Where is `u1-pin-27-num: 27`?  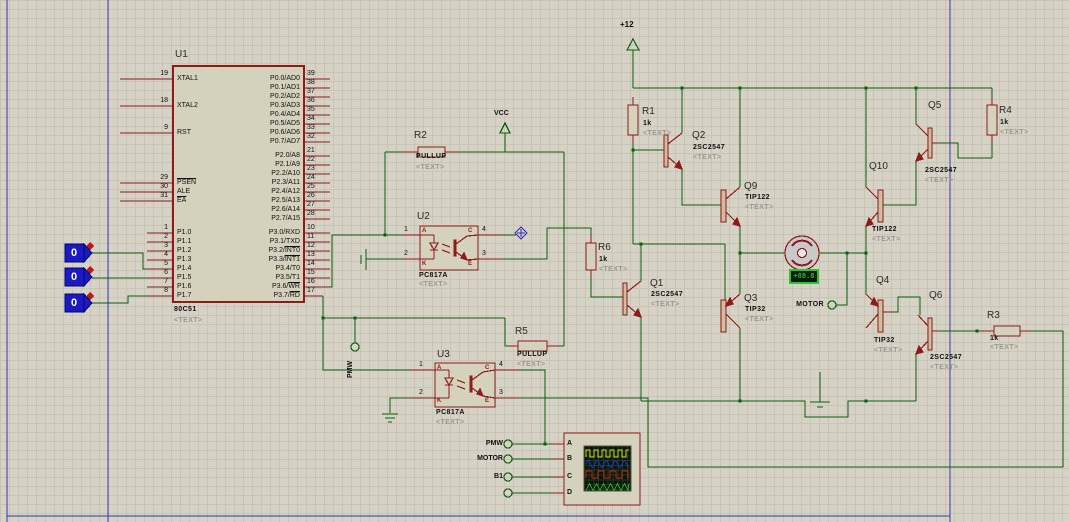
u1-pin-27-num: 27 is located at coordinates (311, 204).